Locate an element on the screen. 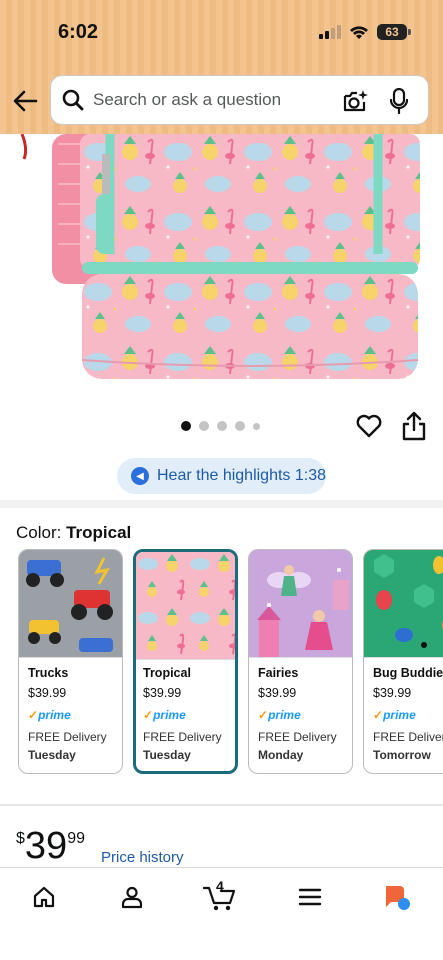 The image size is (443, 960). search-input is located at coordinates (210, 100).